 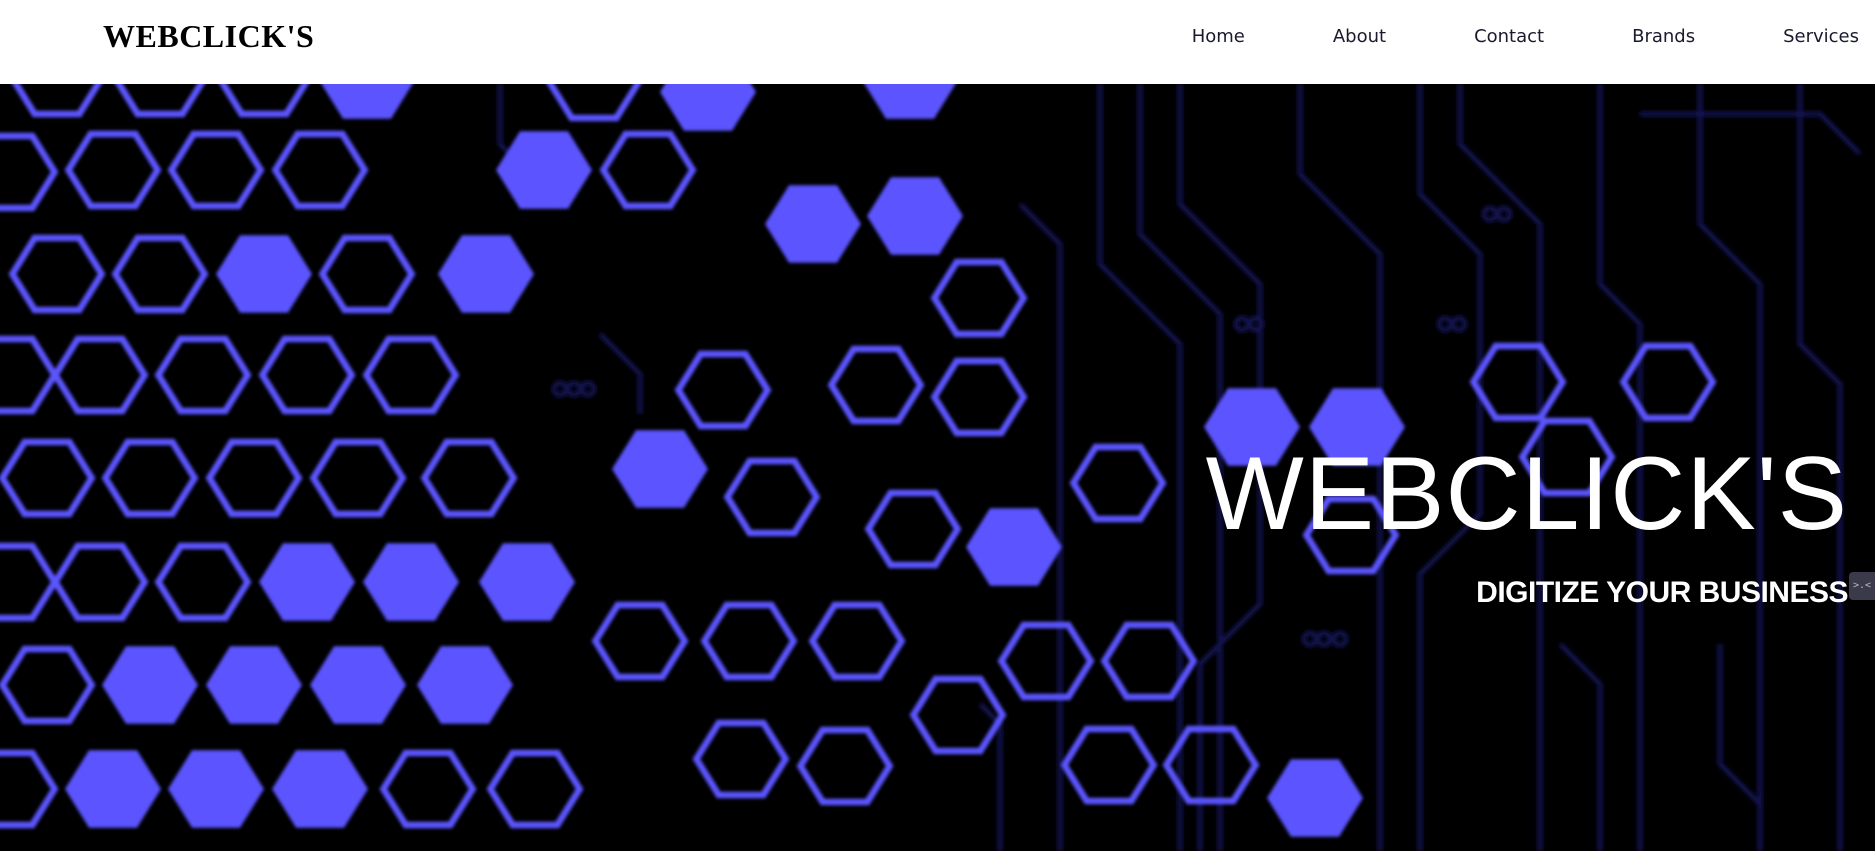 What do you see at coordinates (208, 36) in the screenshot?
I see `brand-logo: WEBCLICK'S` at bounding box center [208, 36].